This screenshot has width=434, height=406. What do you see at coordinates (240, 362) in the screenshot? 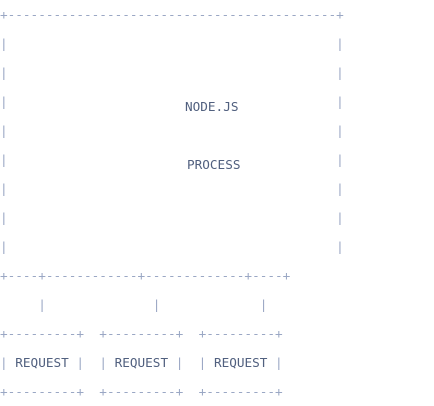
I see `request-label-3: REQUEST` at bounding box center [240, 362].